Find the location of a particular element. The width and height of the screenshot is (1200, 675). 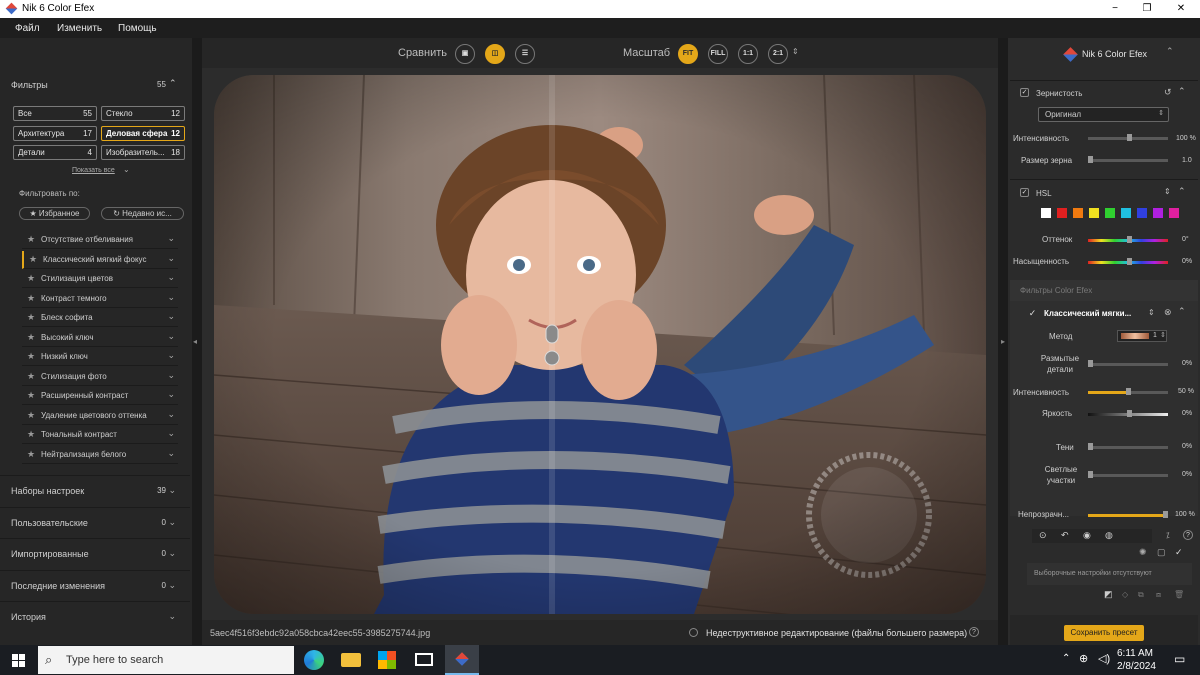

menu-help: Помощь is located at coordinates (137, 28).